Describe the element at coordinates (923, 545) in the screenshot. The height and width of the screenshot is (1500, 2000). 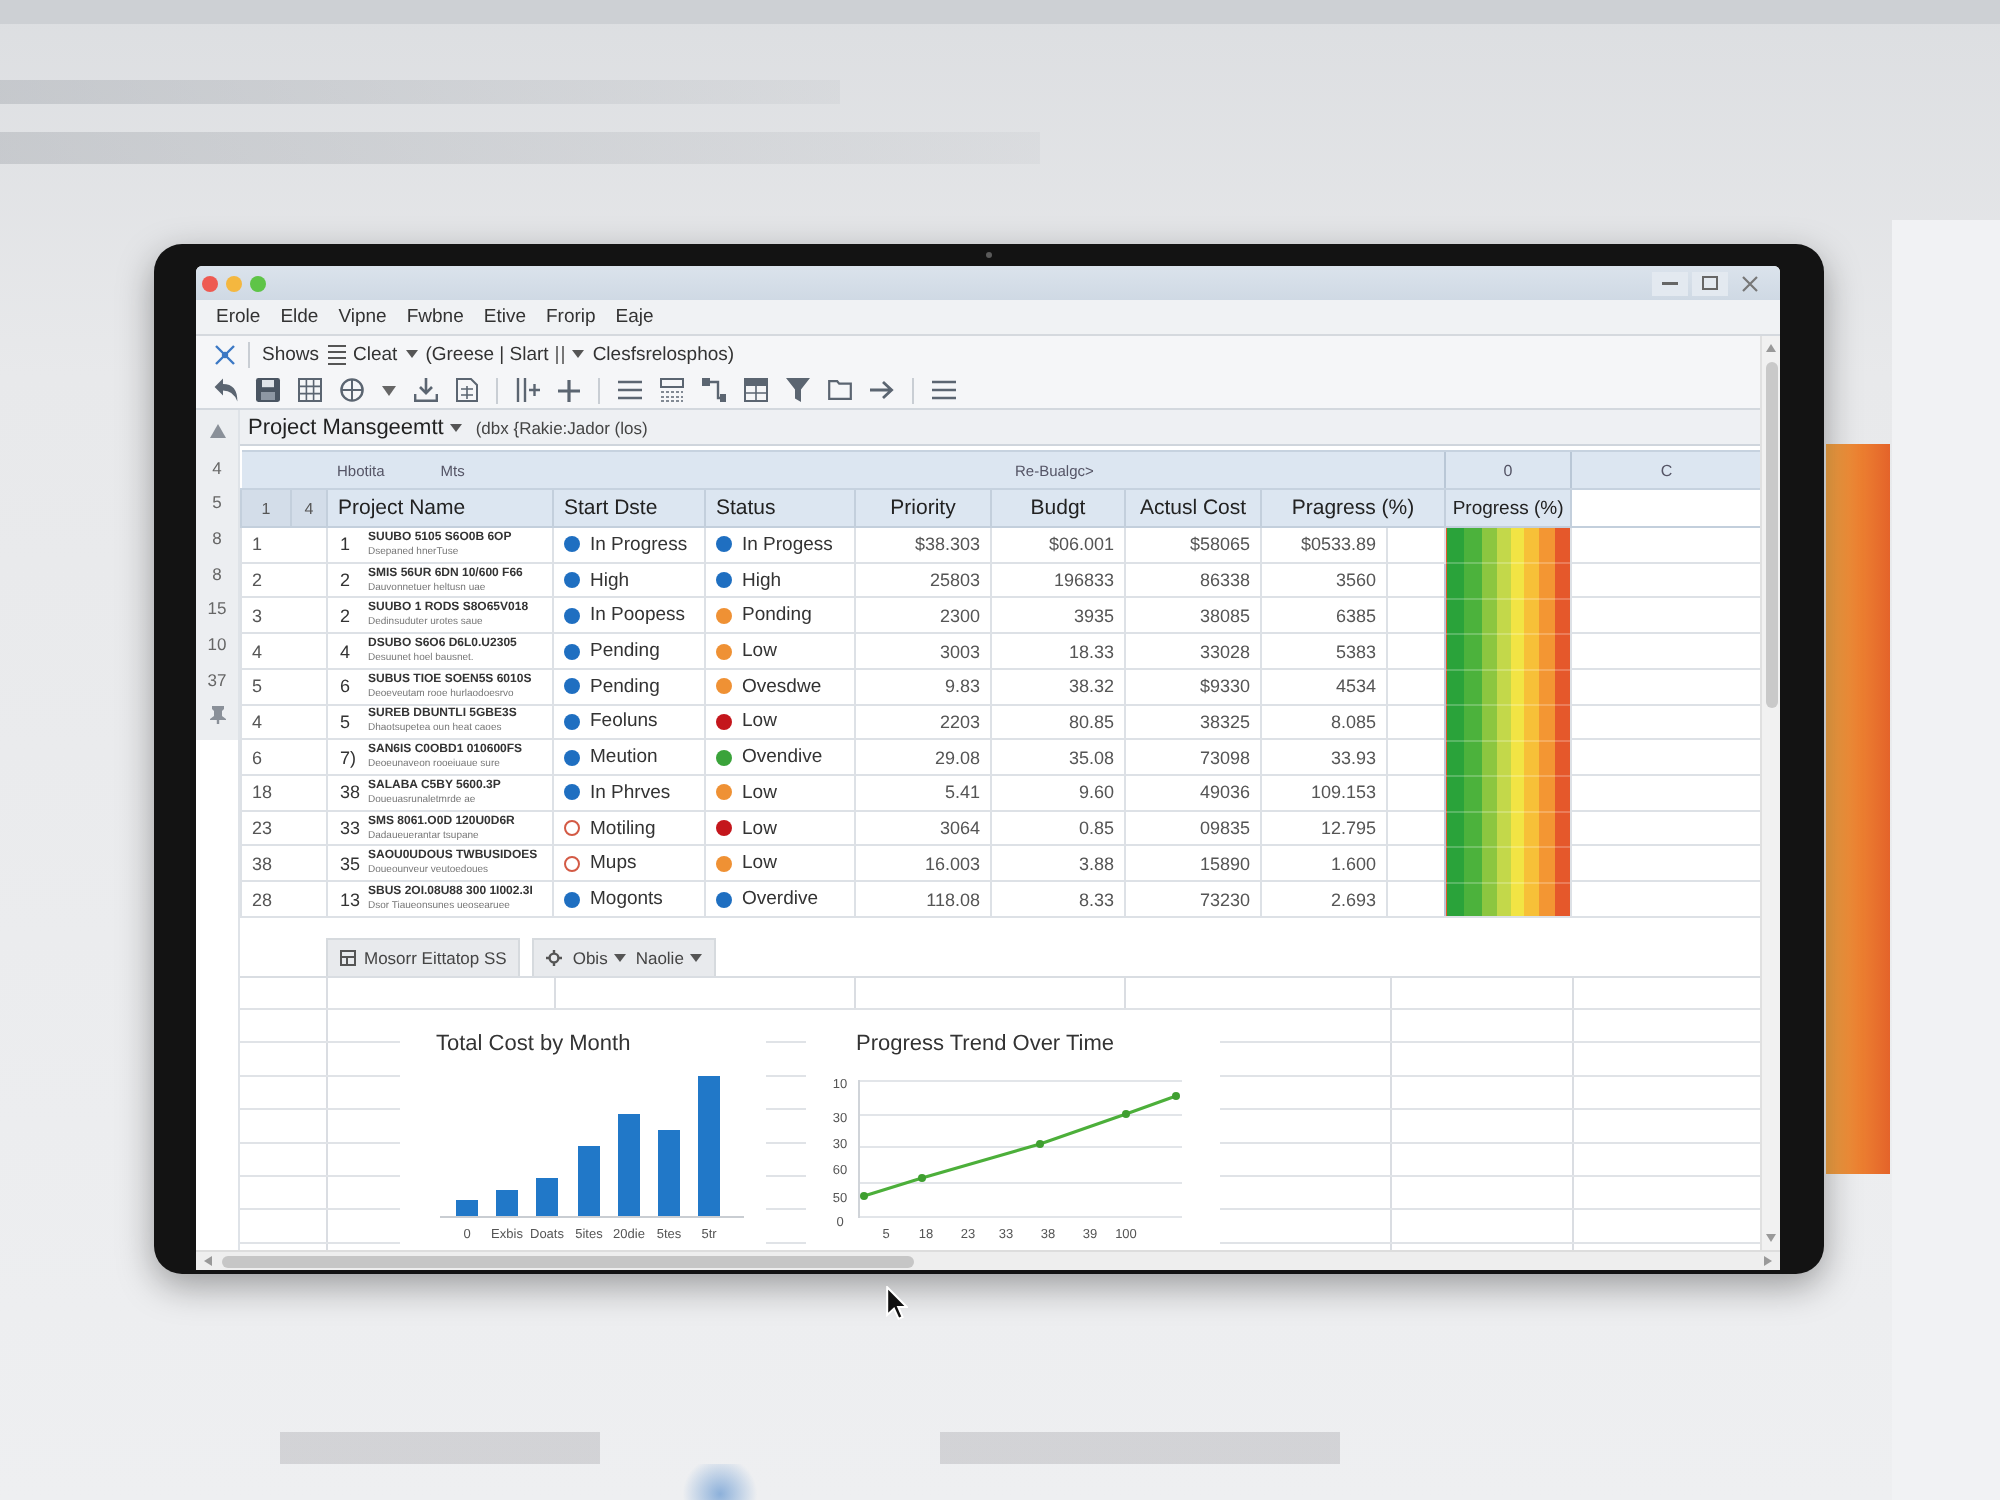
I see `table-cell: $38.303` at that location.